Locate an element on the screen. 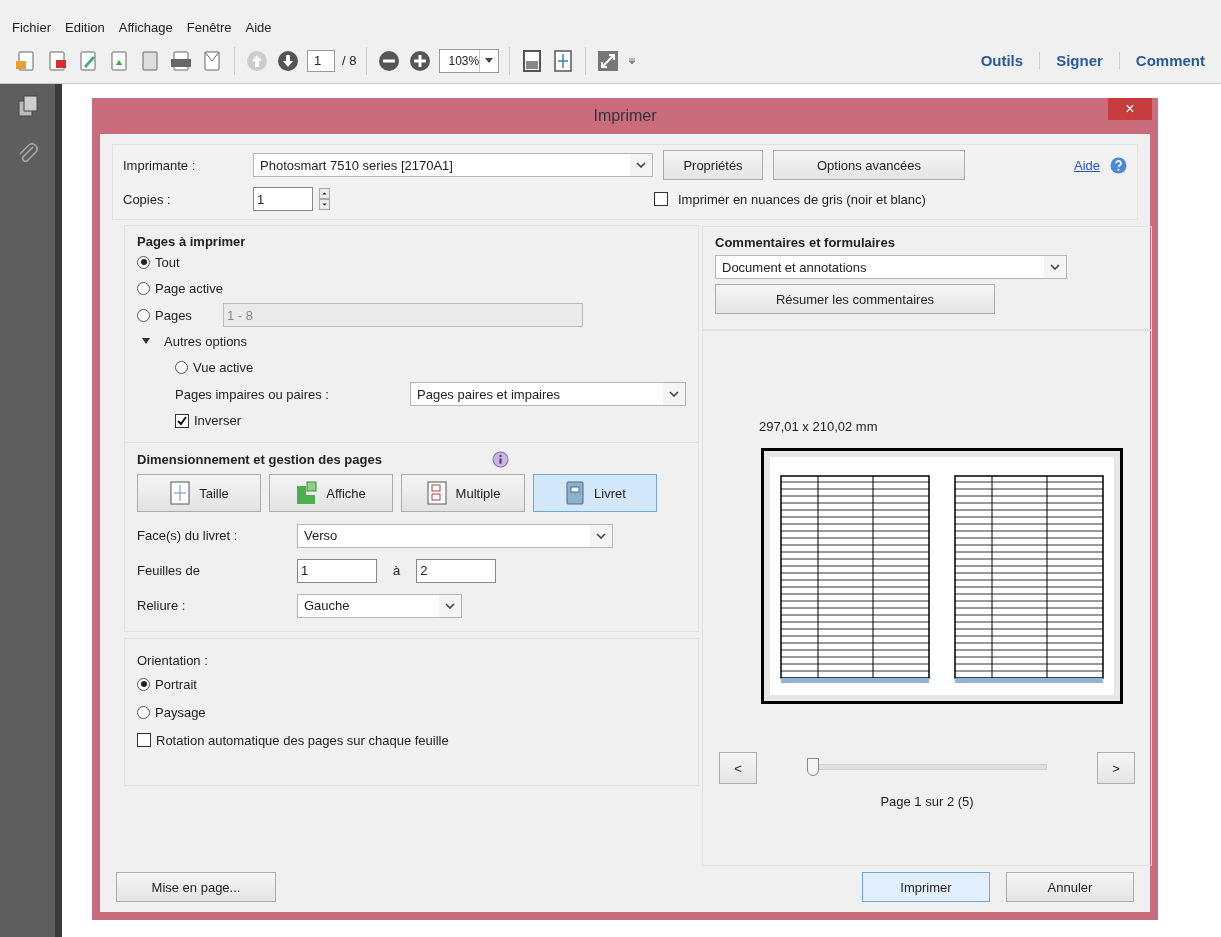 Image resolution: width=1221 pixels, height=937 pixels. pages-icon is located at coordinates (27, 106).